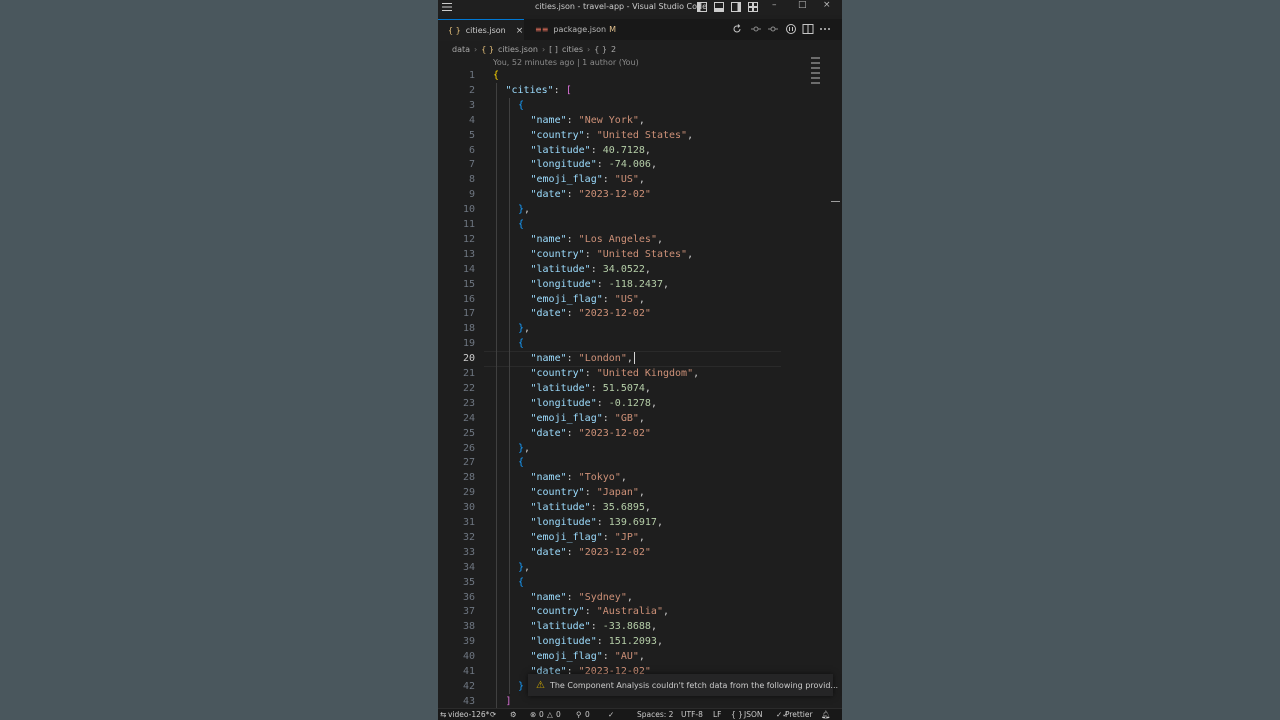 The height and width of the screenshot is (720, 1280). What do you see at coordinates (753, 714) in the screenshot?
I see `language-mode: JSON` at bounding box center [753, 714].